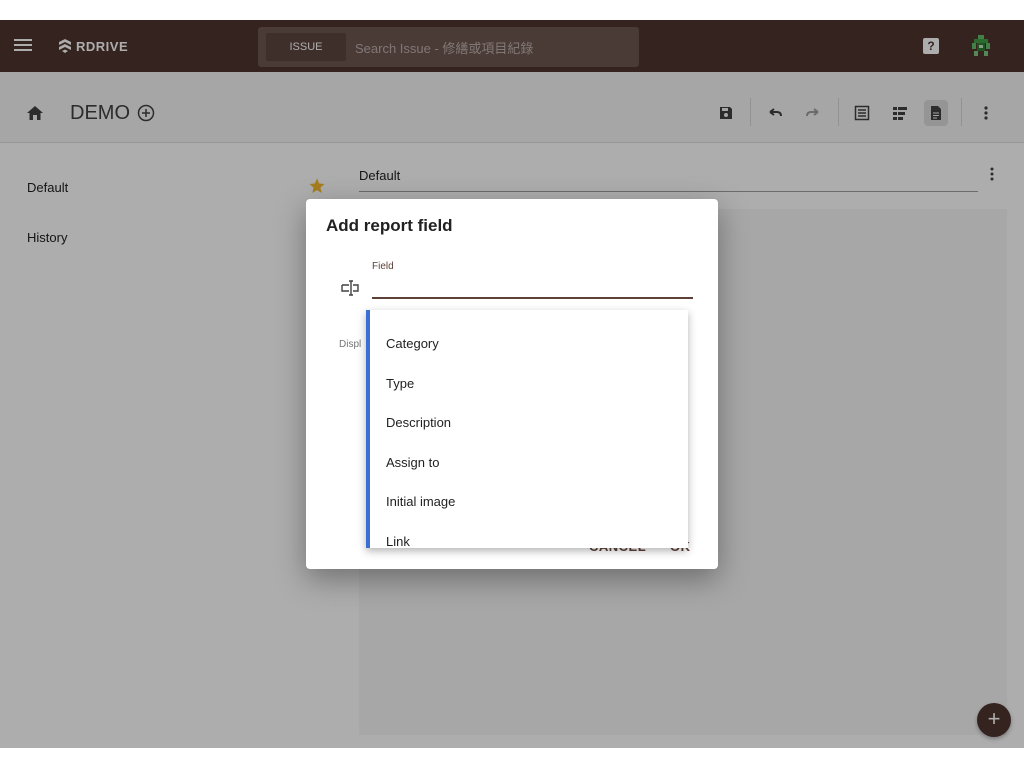  Describe the element at coordinates (389, 225) in the screenshot. I see `dialog-title: Add report field` at that location.